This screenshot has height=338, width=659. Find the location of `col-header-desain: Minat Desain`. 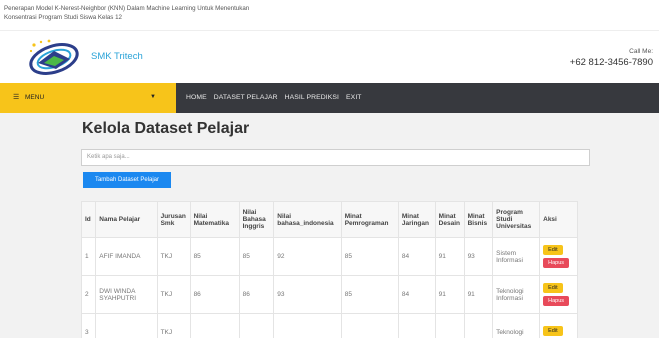

col-header-desain: Minat Desain is located at coordinates (449, 219).